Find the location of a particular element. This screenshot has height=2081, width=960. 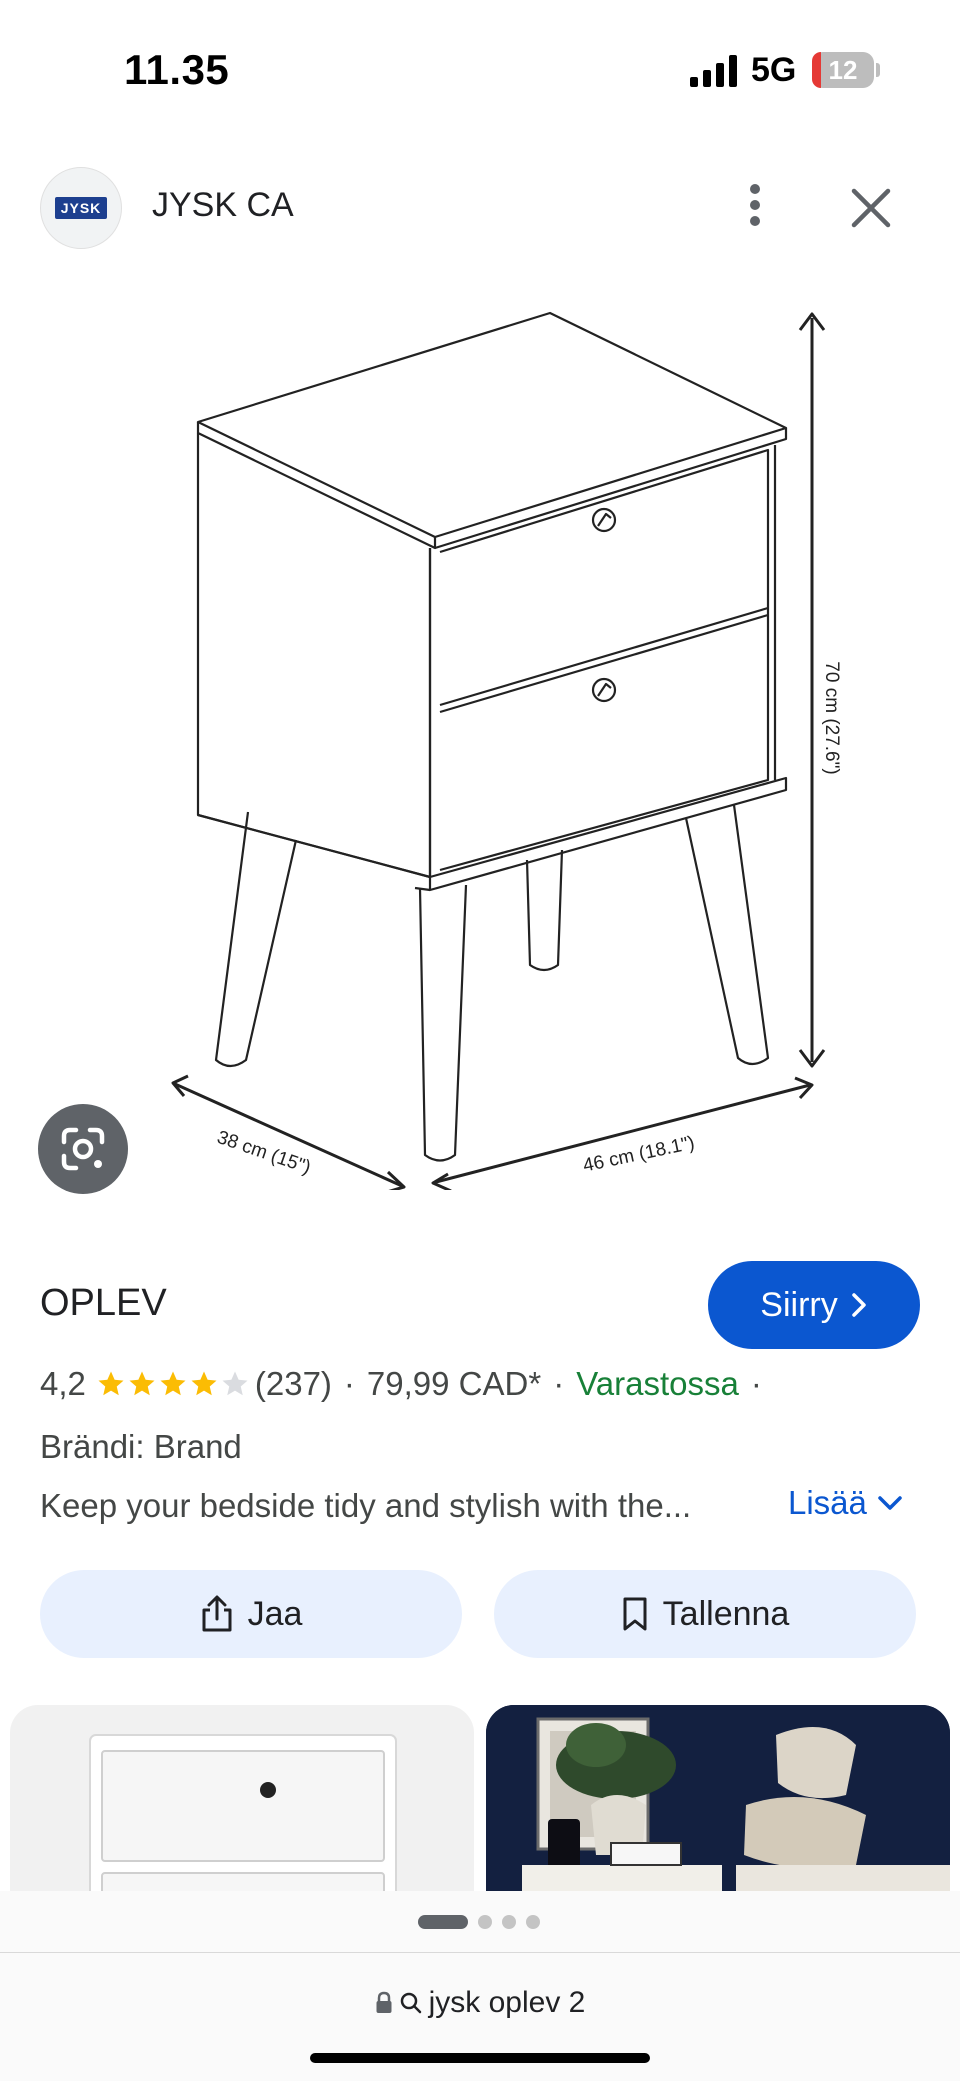

review-count: (237) is located at coordinates (293, 1384).